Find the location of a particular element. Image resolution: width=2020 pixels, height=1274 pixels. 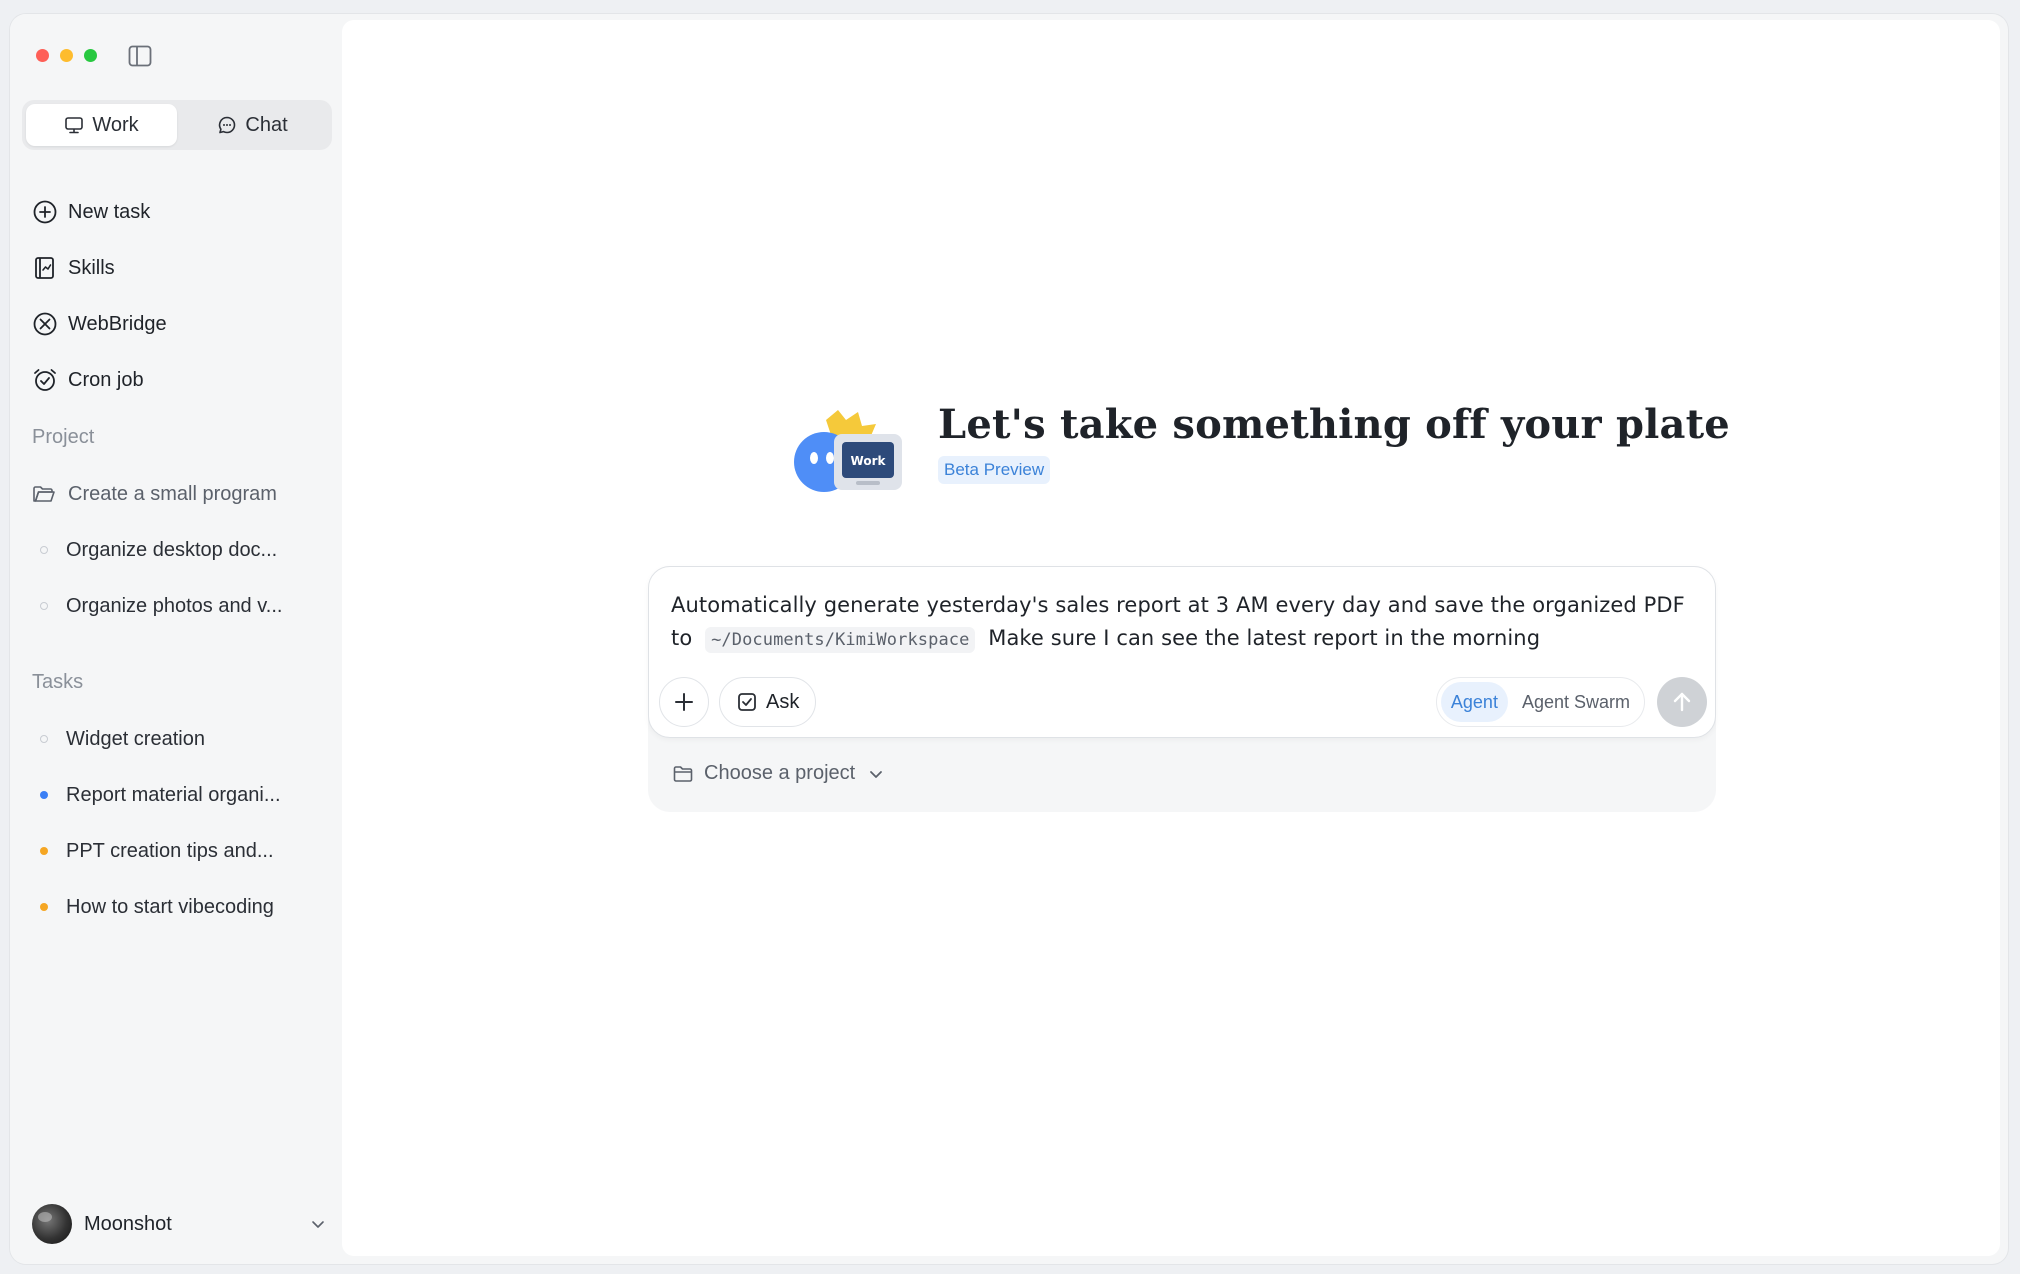

nav-new-task-label: New task is located at coordinates (109, 211).